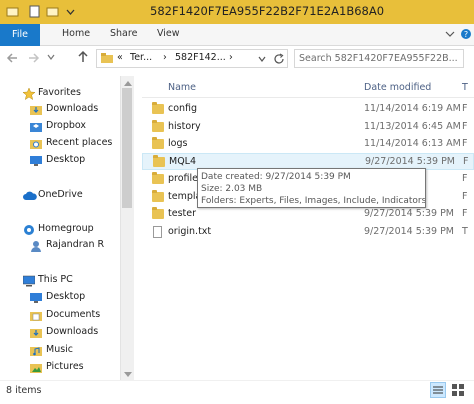 The height and width of the screenshot is (404, 474). What do you see at coordinates (29, 94) in the screenshot?
I see `star-icon` at bounding box center [29, 94].